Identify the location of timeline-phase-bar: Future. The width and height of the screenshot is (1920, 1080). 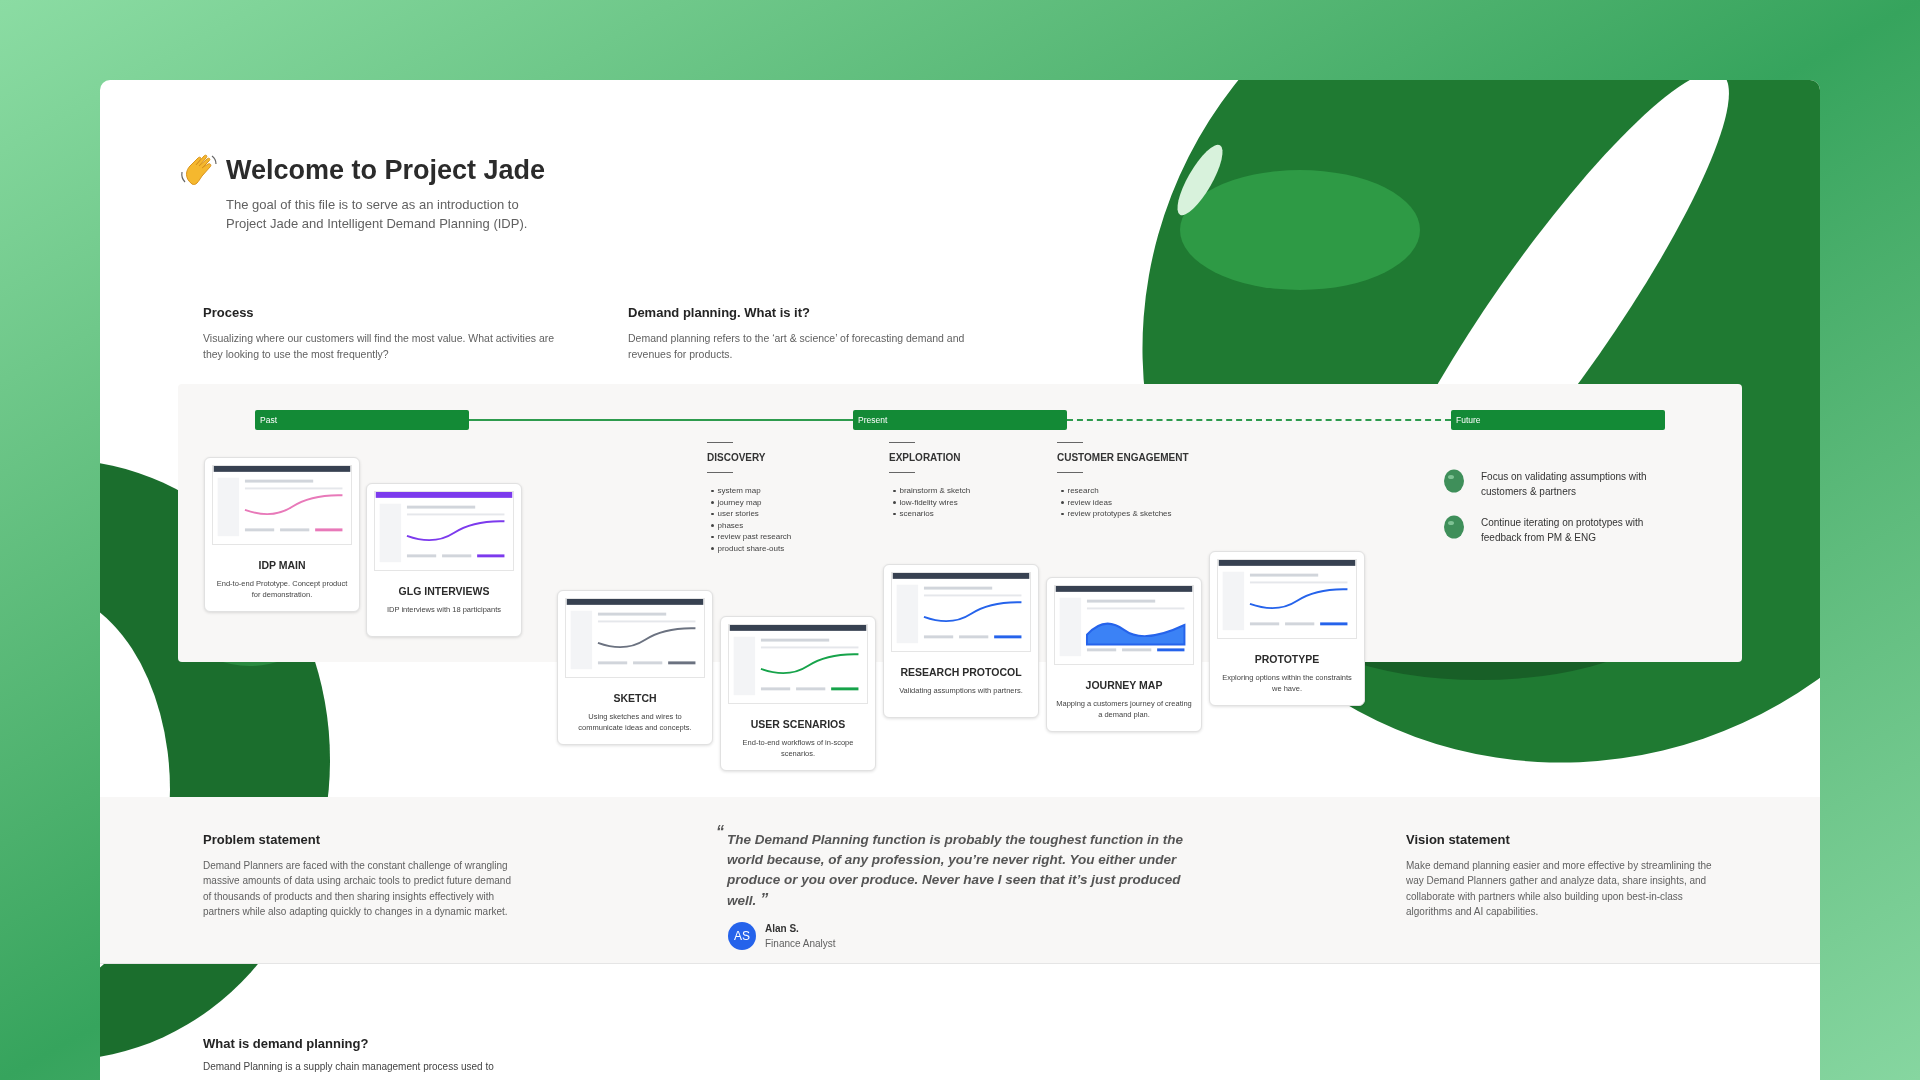
(1558, 420).